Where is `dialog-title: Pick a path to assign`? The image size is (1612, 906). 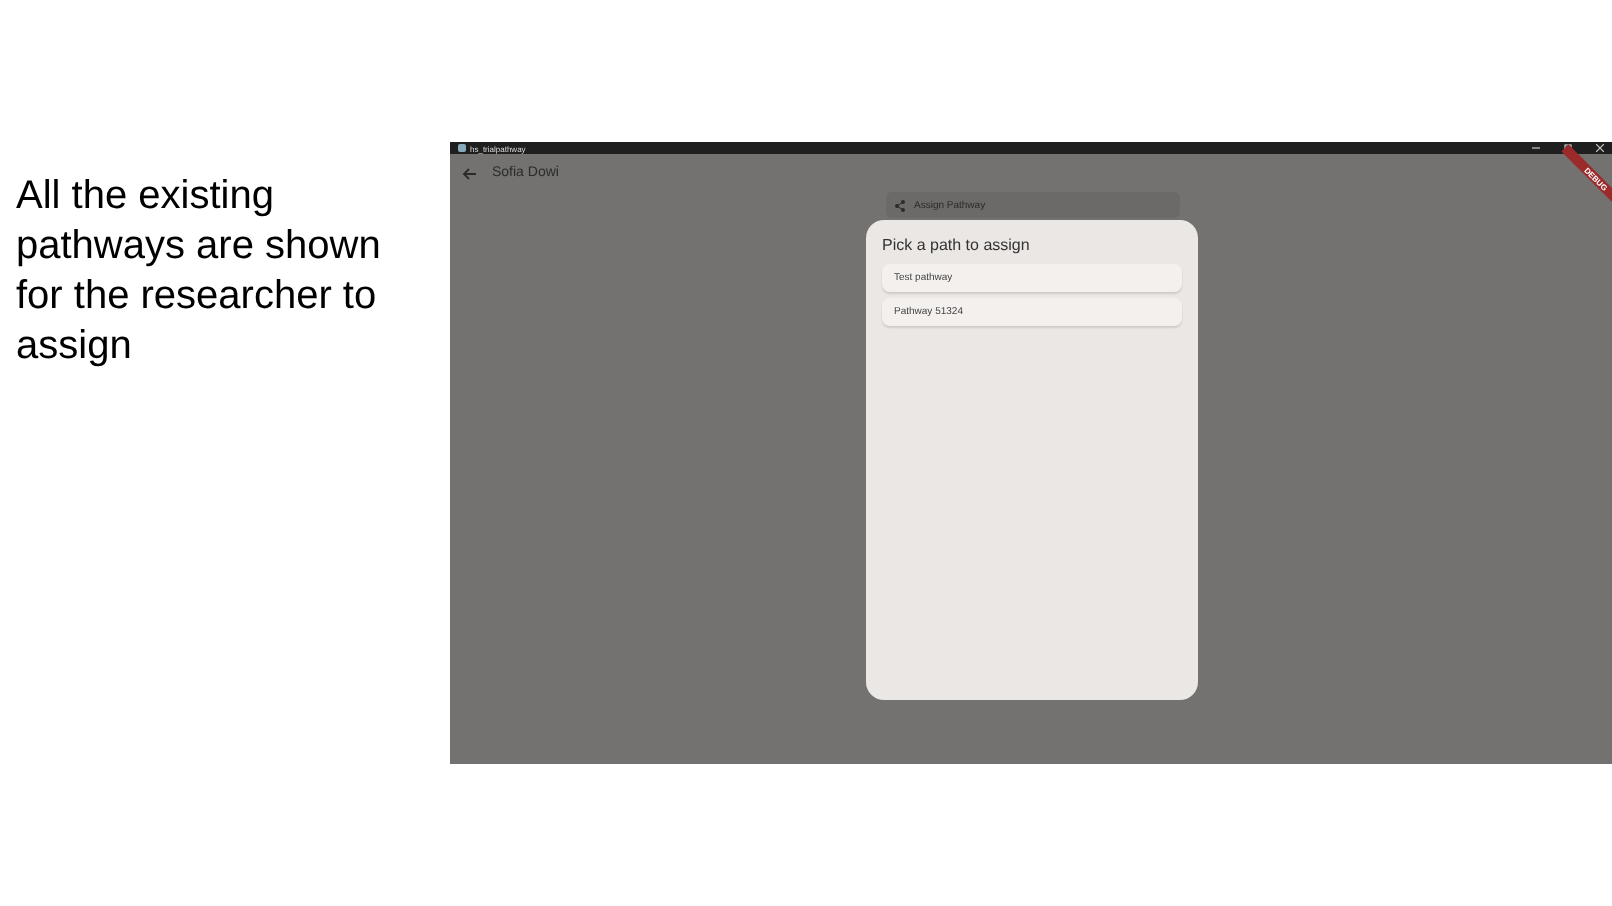 dialog-title: Pick a path to assign is located at coordinates (957, 245).